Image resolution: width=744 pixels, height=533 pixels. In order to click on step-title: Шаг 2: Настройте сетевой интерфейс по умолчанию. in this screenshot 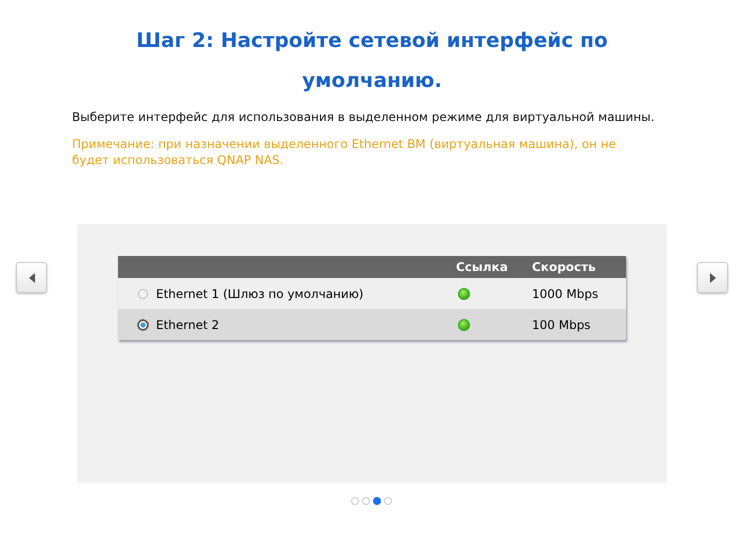, I will do `click(372, 60)`.